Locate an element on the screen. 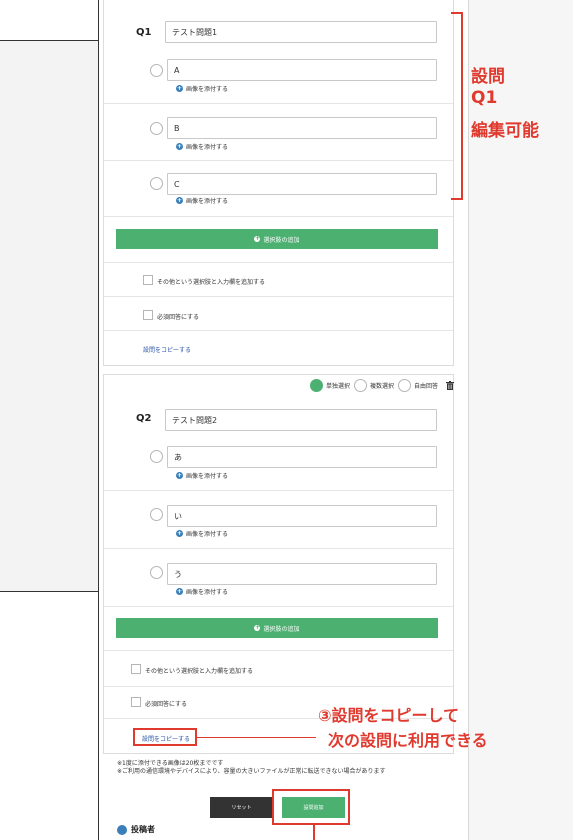 The height and width of the screenshot is (840, 573). choice-input: B is located at coordinates (302, 128).